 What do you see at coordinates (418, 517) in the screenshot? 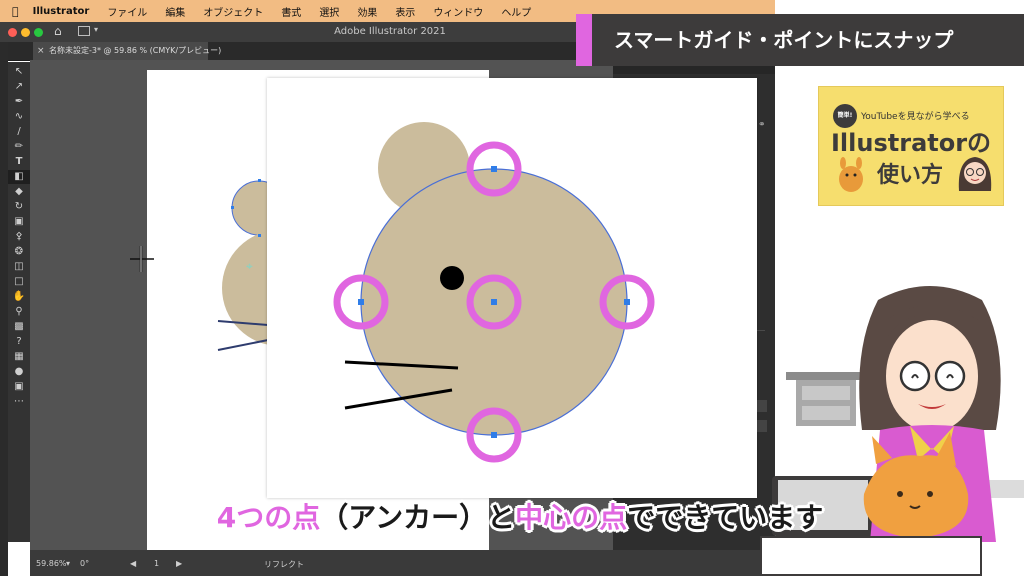
I see `caption-part-2: （アンカー）と` at bounding box center [418, 517].